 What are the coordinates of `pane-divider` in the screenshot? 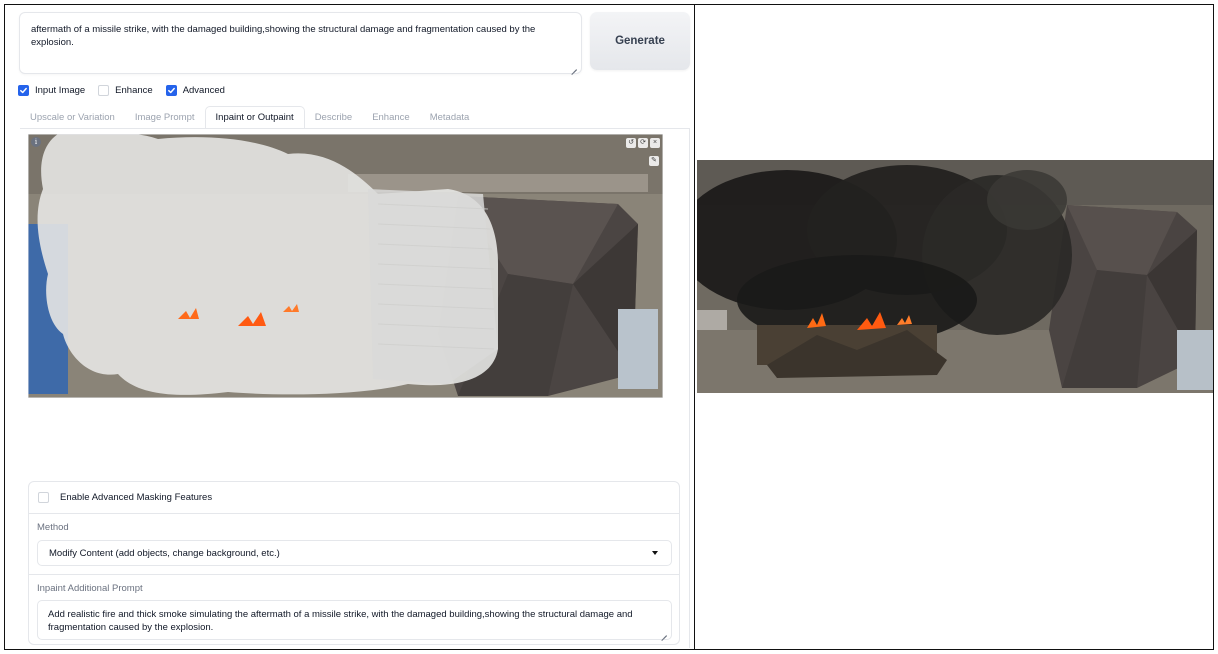 It's located at (694, 327).